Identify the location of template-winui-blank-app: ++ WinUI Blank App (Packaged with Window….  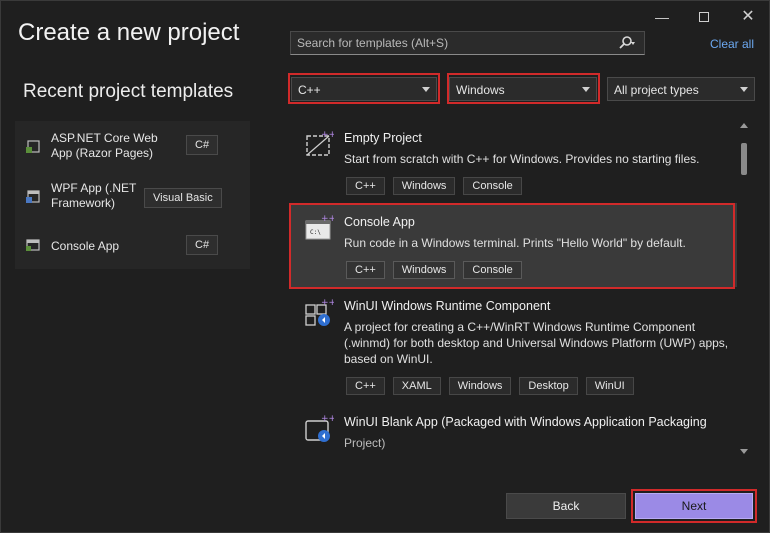
(513, 431).